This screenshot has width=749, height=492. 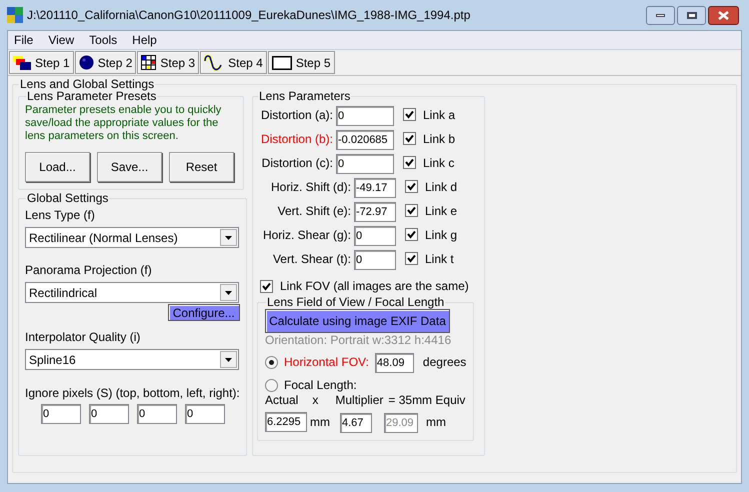 What do you see at coordinates (132, 393) in the screenshot?
I see `field-label: Ignore pixels (S) (top, bottom, left, right):` at bounding box center [132, 393].